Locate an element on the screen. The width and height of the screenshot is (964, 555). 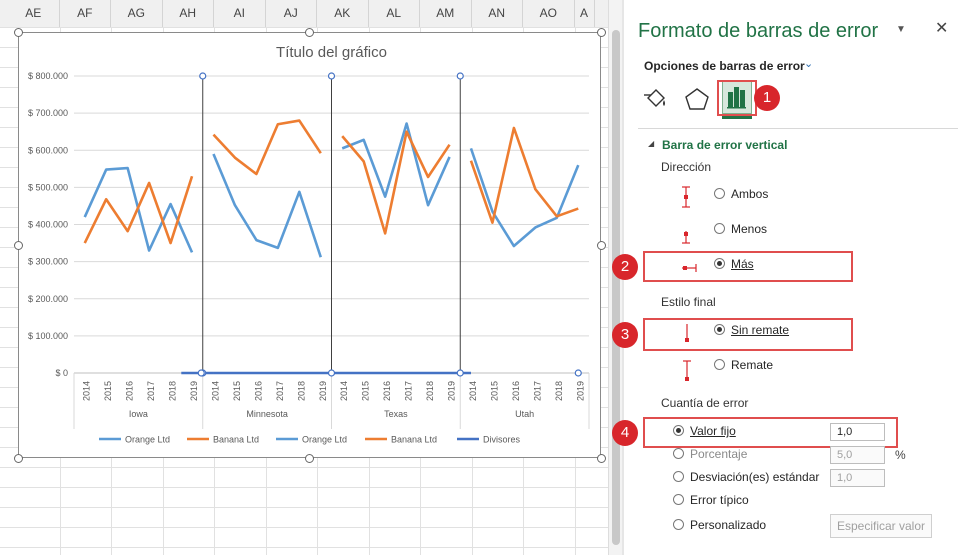
group-label: Iowa is located at coordinates (138, 414).